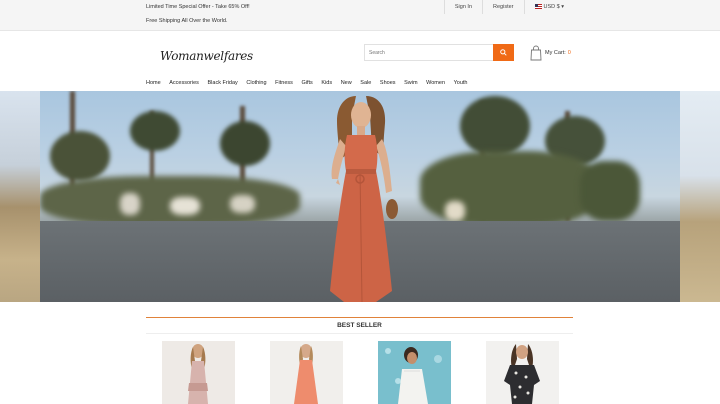 The height and width of the screenshot is (404, 720). What do you see at coordinates (306, 83) in the screenshot?
I see `nav-item-gifts: Gifts` at bounding box center [306, 83].